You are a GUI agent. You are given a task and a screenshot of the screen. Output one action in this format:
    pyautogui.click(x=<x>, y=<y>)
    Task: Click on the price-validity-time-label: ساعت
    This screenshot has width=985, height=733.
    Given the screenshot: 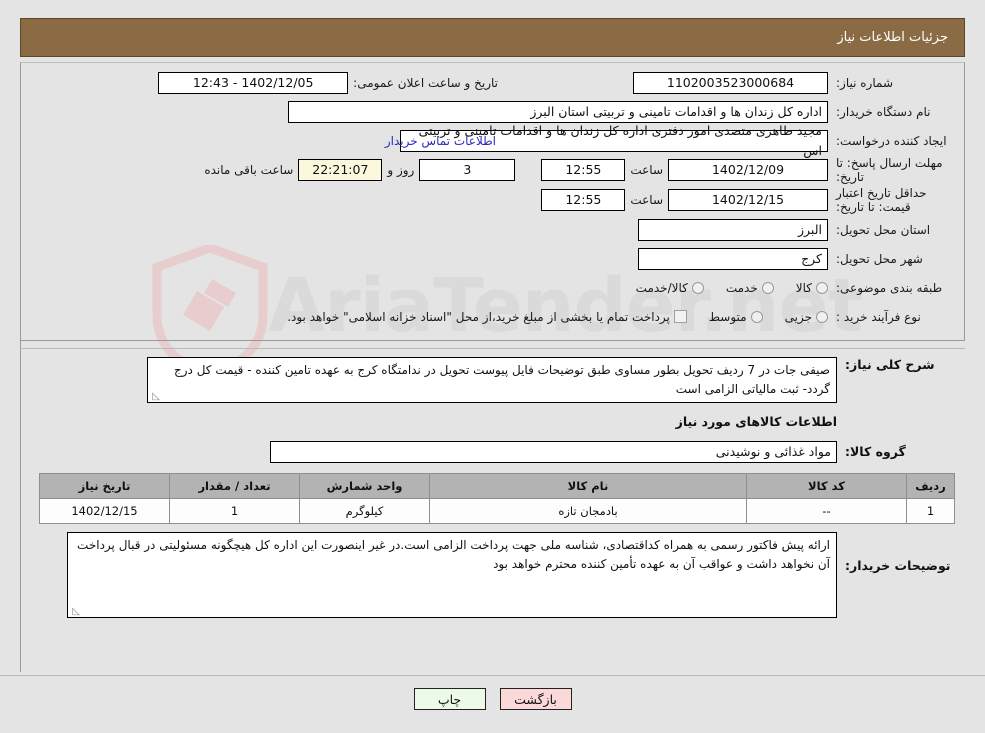 What is the action you would take?
    pyautogui.click(x=646, y=200)
    